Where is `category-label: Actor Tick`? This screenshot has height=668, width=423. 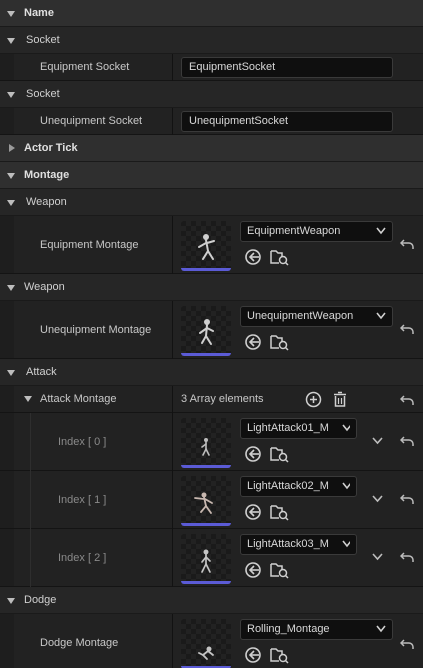 category-label: Actor Tick is located at coordinates (51, 148).